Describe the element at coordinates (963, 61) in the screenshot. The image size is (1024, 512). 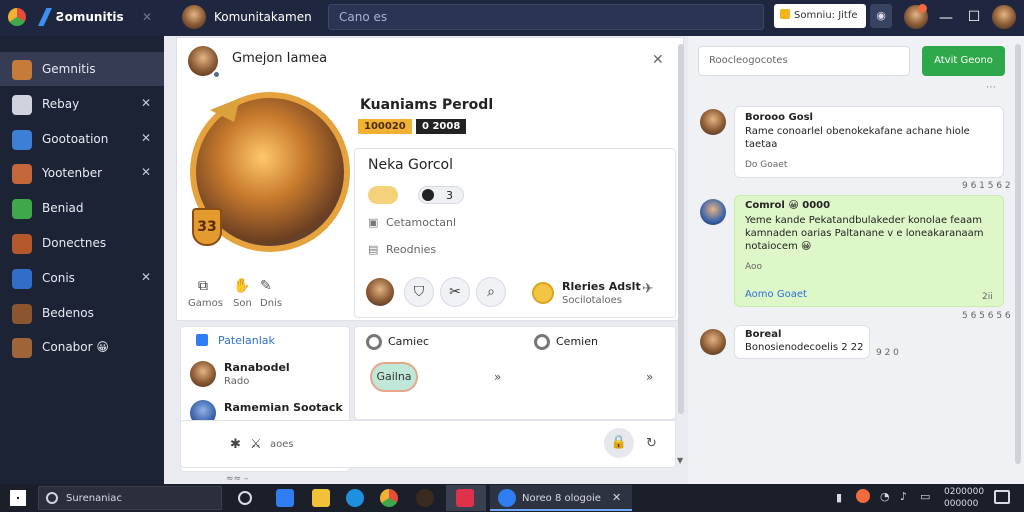
I see `send-button: Atvit Geono` at that location.